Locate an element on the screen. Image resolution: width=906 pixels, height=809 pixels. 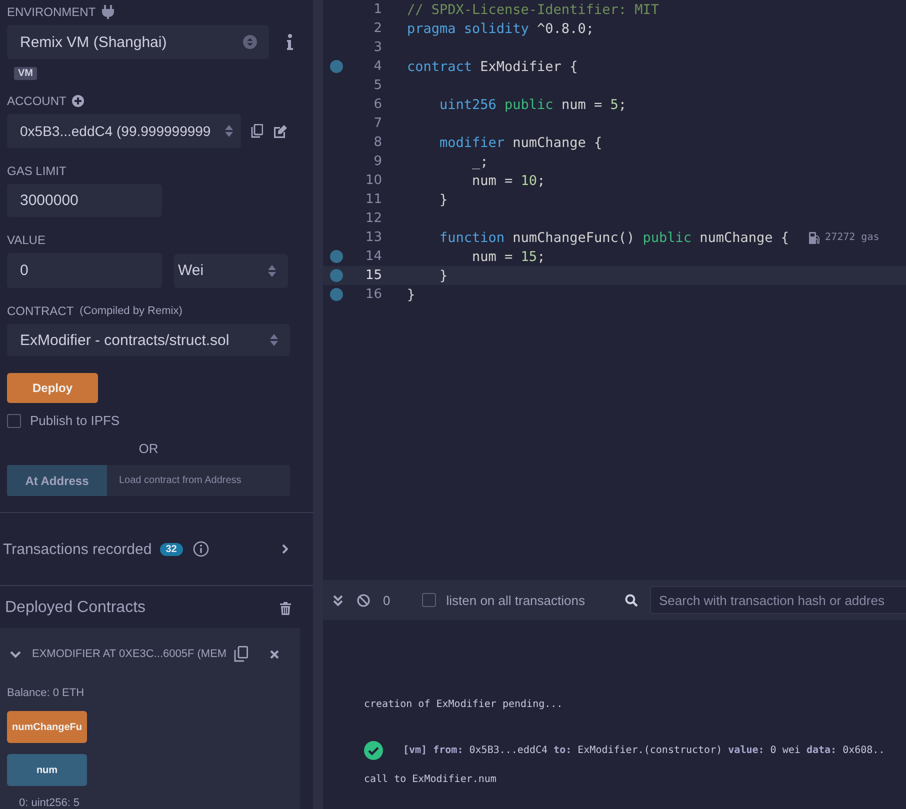
info-icon is located at coordinates (290, 42).